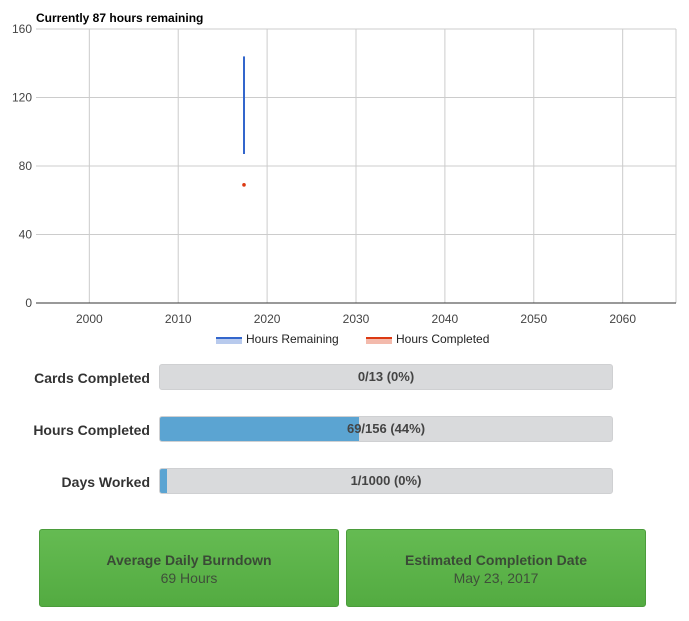 The height and width of the screenshot is (621, 689). What do you see at coordinates (189, 560) in the screenshot?
I see `average-daily-burndown-title: Average Daily Burndown` at bounding box center [189, 560].